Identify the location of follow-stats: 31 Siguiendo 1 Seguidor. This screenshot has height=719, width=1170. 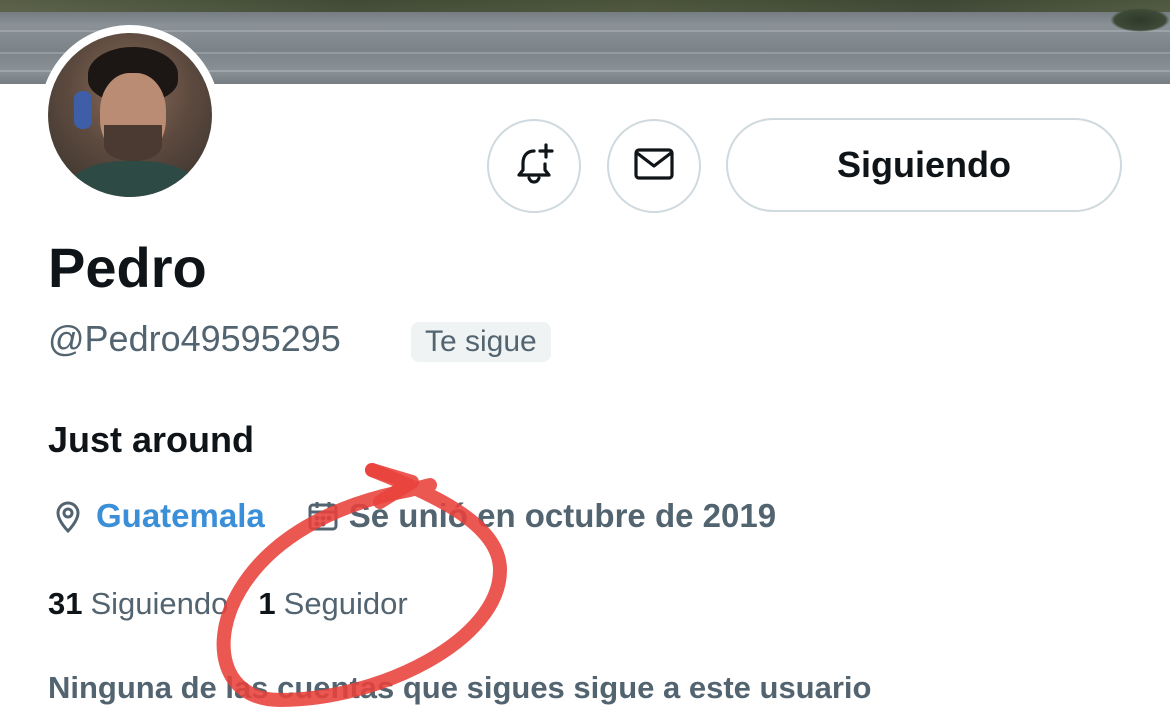
(228, 604).